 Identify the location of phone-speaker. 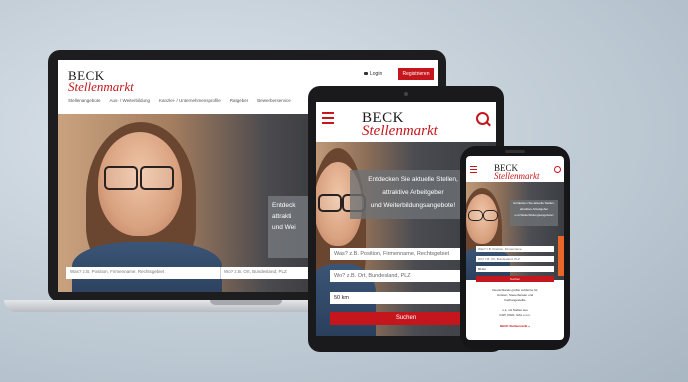
(515, 151).